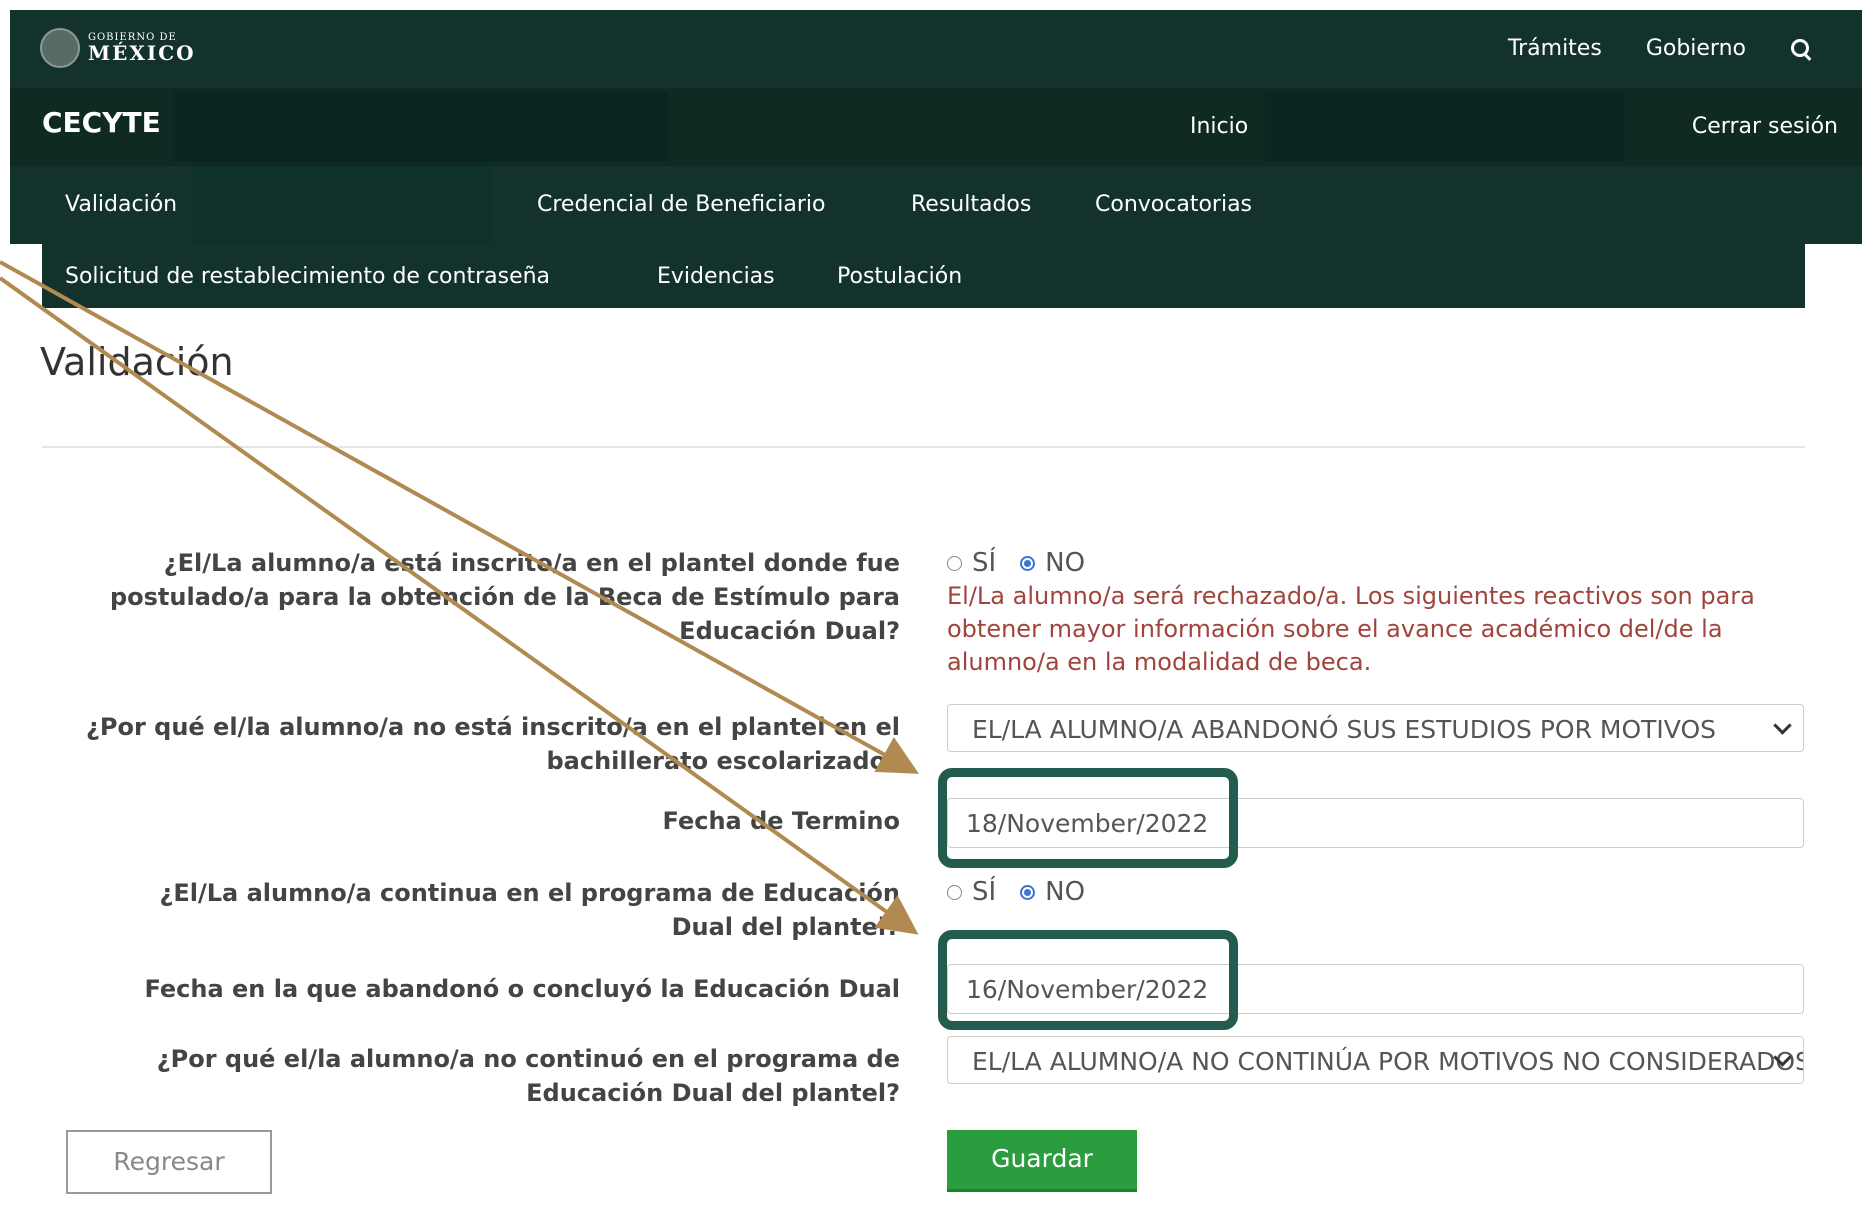  Describe the element at coordinates (923, 447) in the screenshot. I see `divider` at that location.